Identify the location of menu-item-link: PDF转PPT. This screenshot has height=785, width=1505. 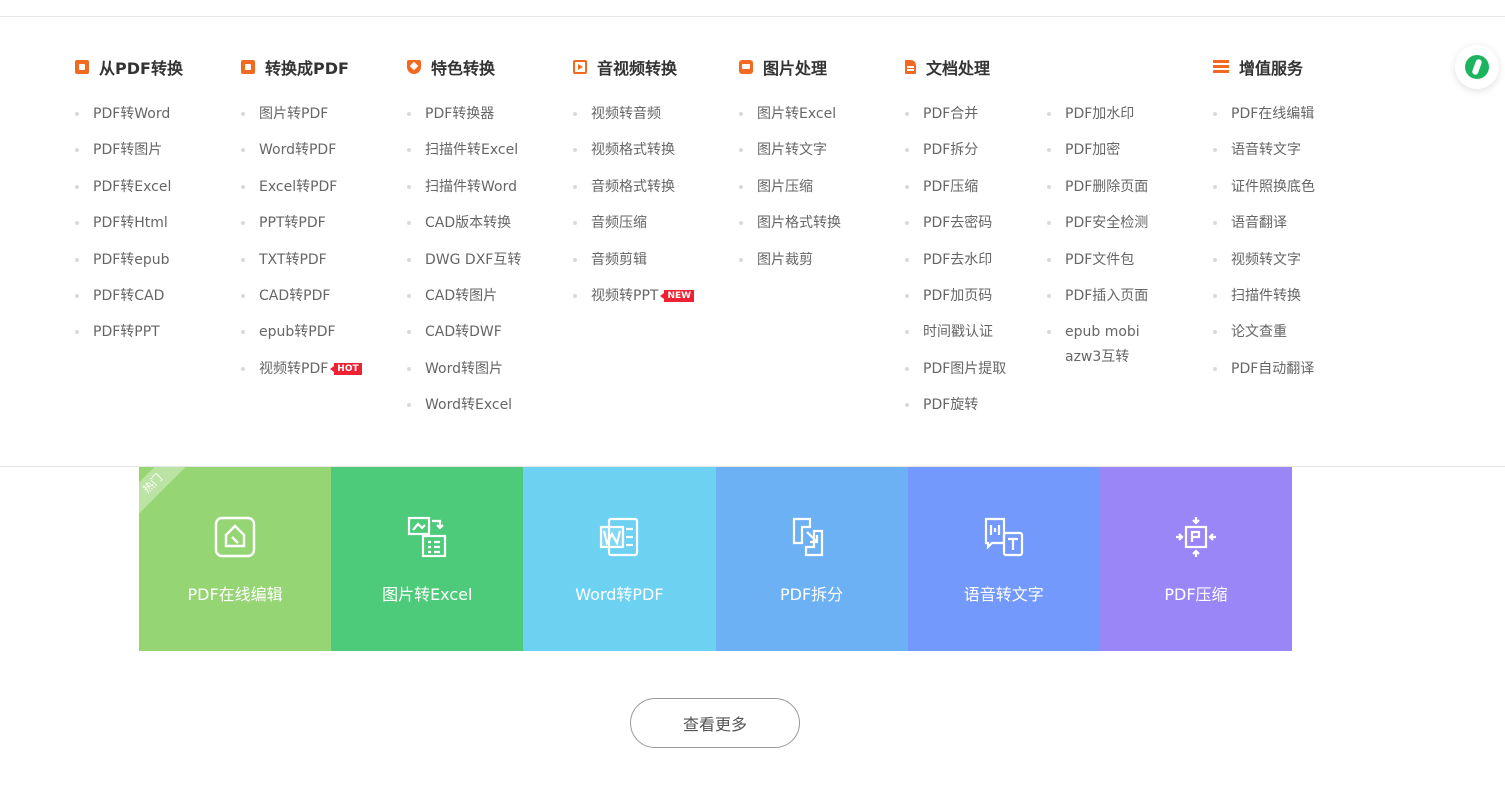
(129, 332).